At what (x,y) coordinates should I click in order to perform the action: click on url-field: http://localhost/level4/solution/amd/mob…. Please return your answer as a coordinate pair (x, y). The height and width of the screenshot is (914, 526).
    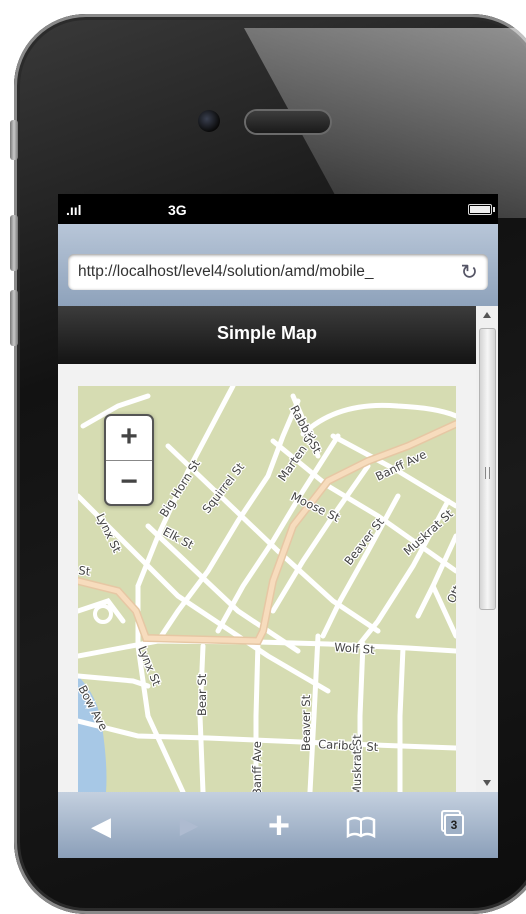
    Looking at the image, I should click on (278, 272).